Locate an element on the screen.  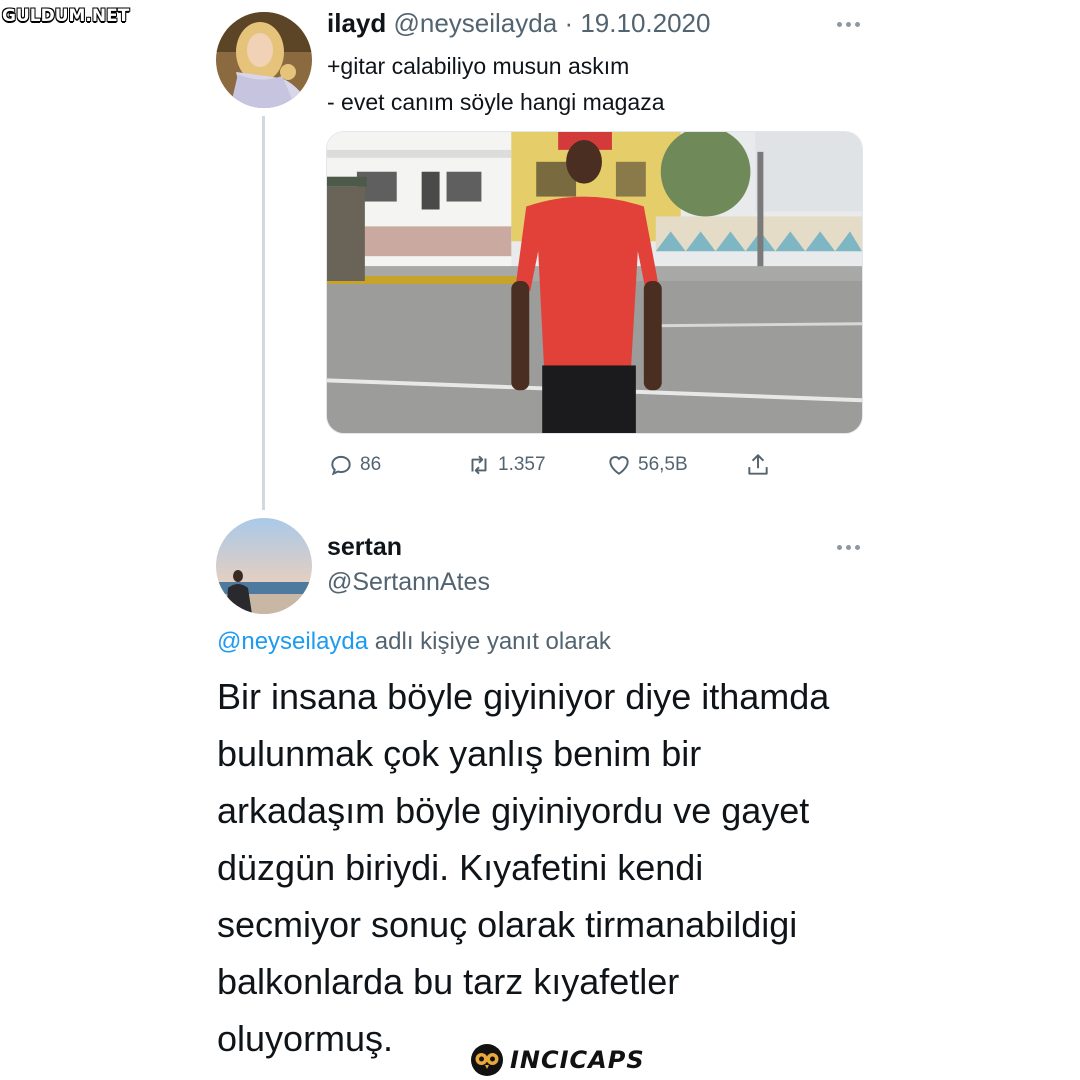
reply-button: 86 is located at coordinates (354, 465).